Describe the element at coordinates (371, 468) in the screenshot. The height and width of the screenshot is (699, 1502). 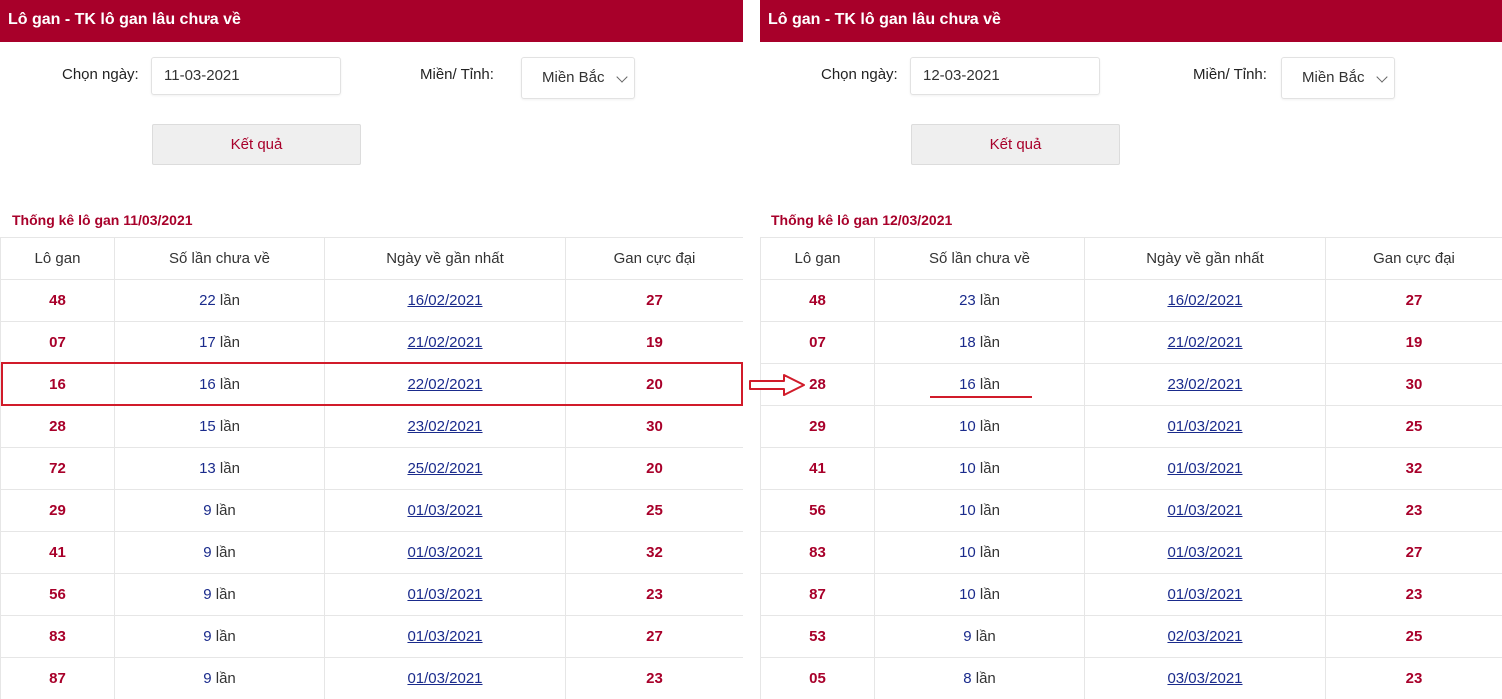
I see `table-row: 72 13 lần 25/02/2021 20` at that location.